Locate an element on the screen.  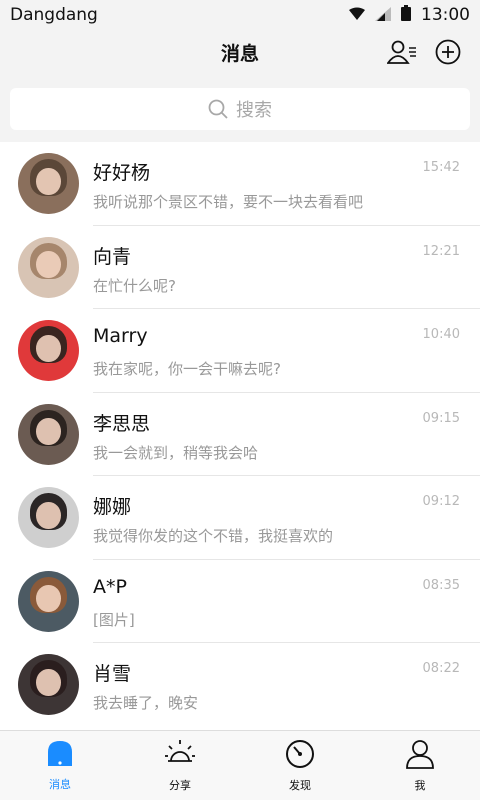
conversation-item: 向青 在忙什么呢? 12:21 is located at coordinates (240, 267).